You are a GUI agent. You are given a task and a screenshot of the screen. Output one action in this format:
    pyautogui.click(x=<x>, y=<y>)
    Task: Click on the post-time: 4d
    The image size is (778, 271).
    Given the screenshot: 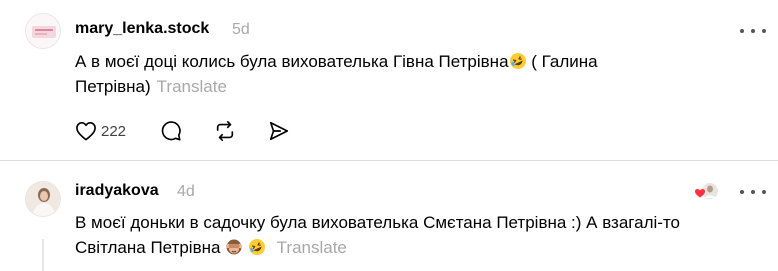 What is the action you would take?
    pyautogui.click(x=186, y=192)
    